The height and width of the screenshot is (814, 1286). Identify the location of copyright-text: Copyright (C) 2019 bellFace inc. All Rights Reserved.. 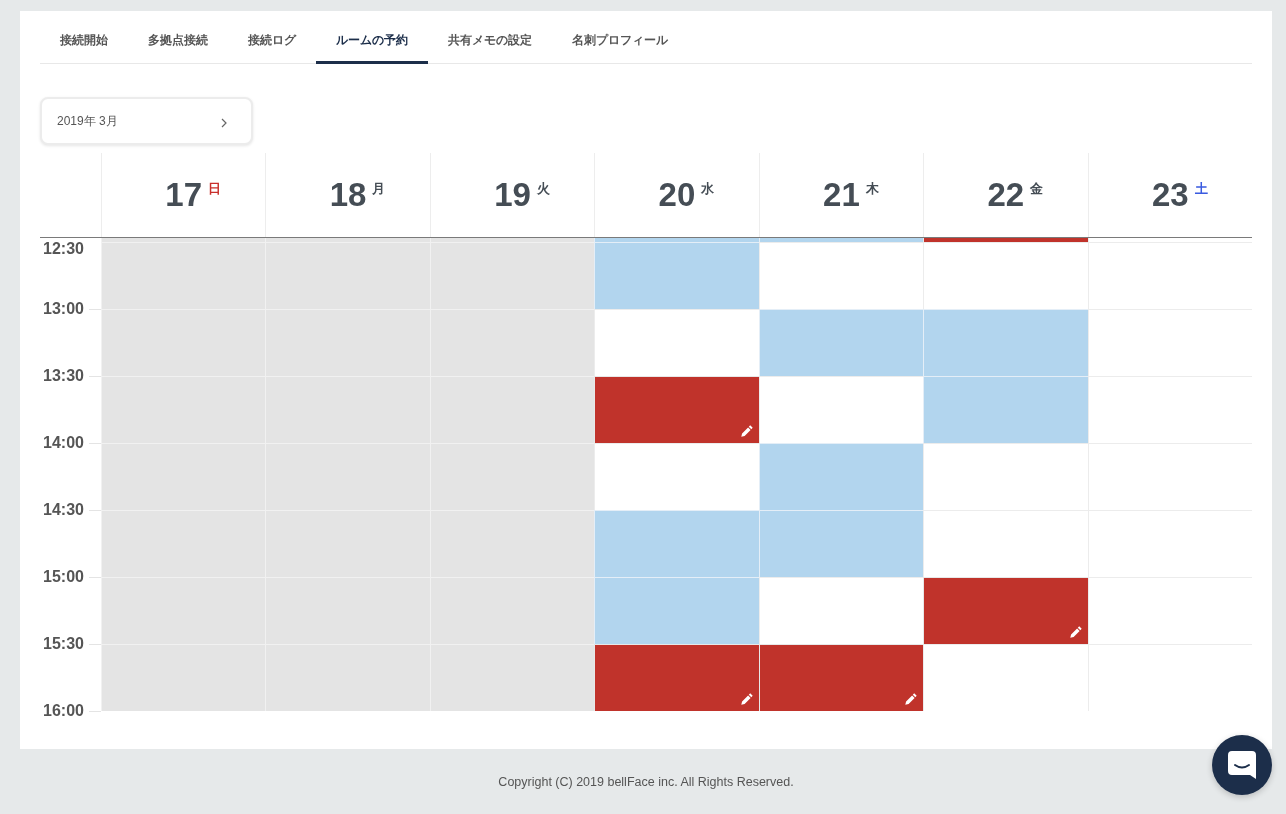
(646, 782).